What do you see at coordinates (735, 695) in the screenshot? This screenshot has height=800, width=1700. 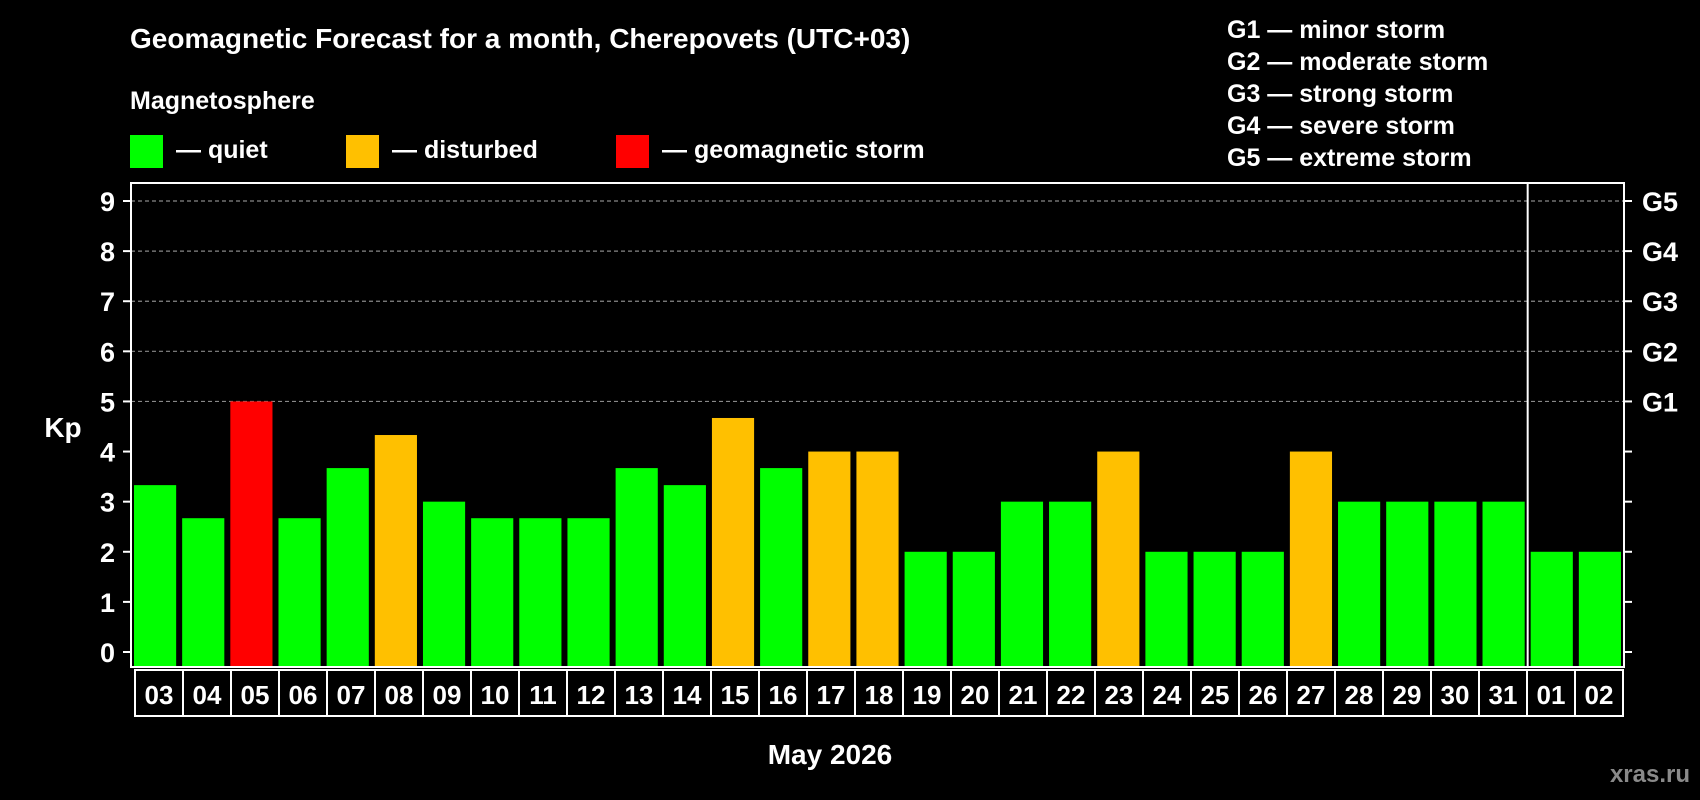 I see `x-tick-label-15: 15` at bounding box center [735, 695].